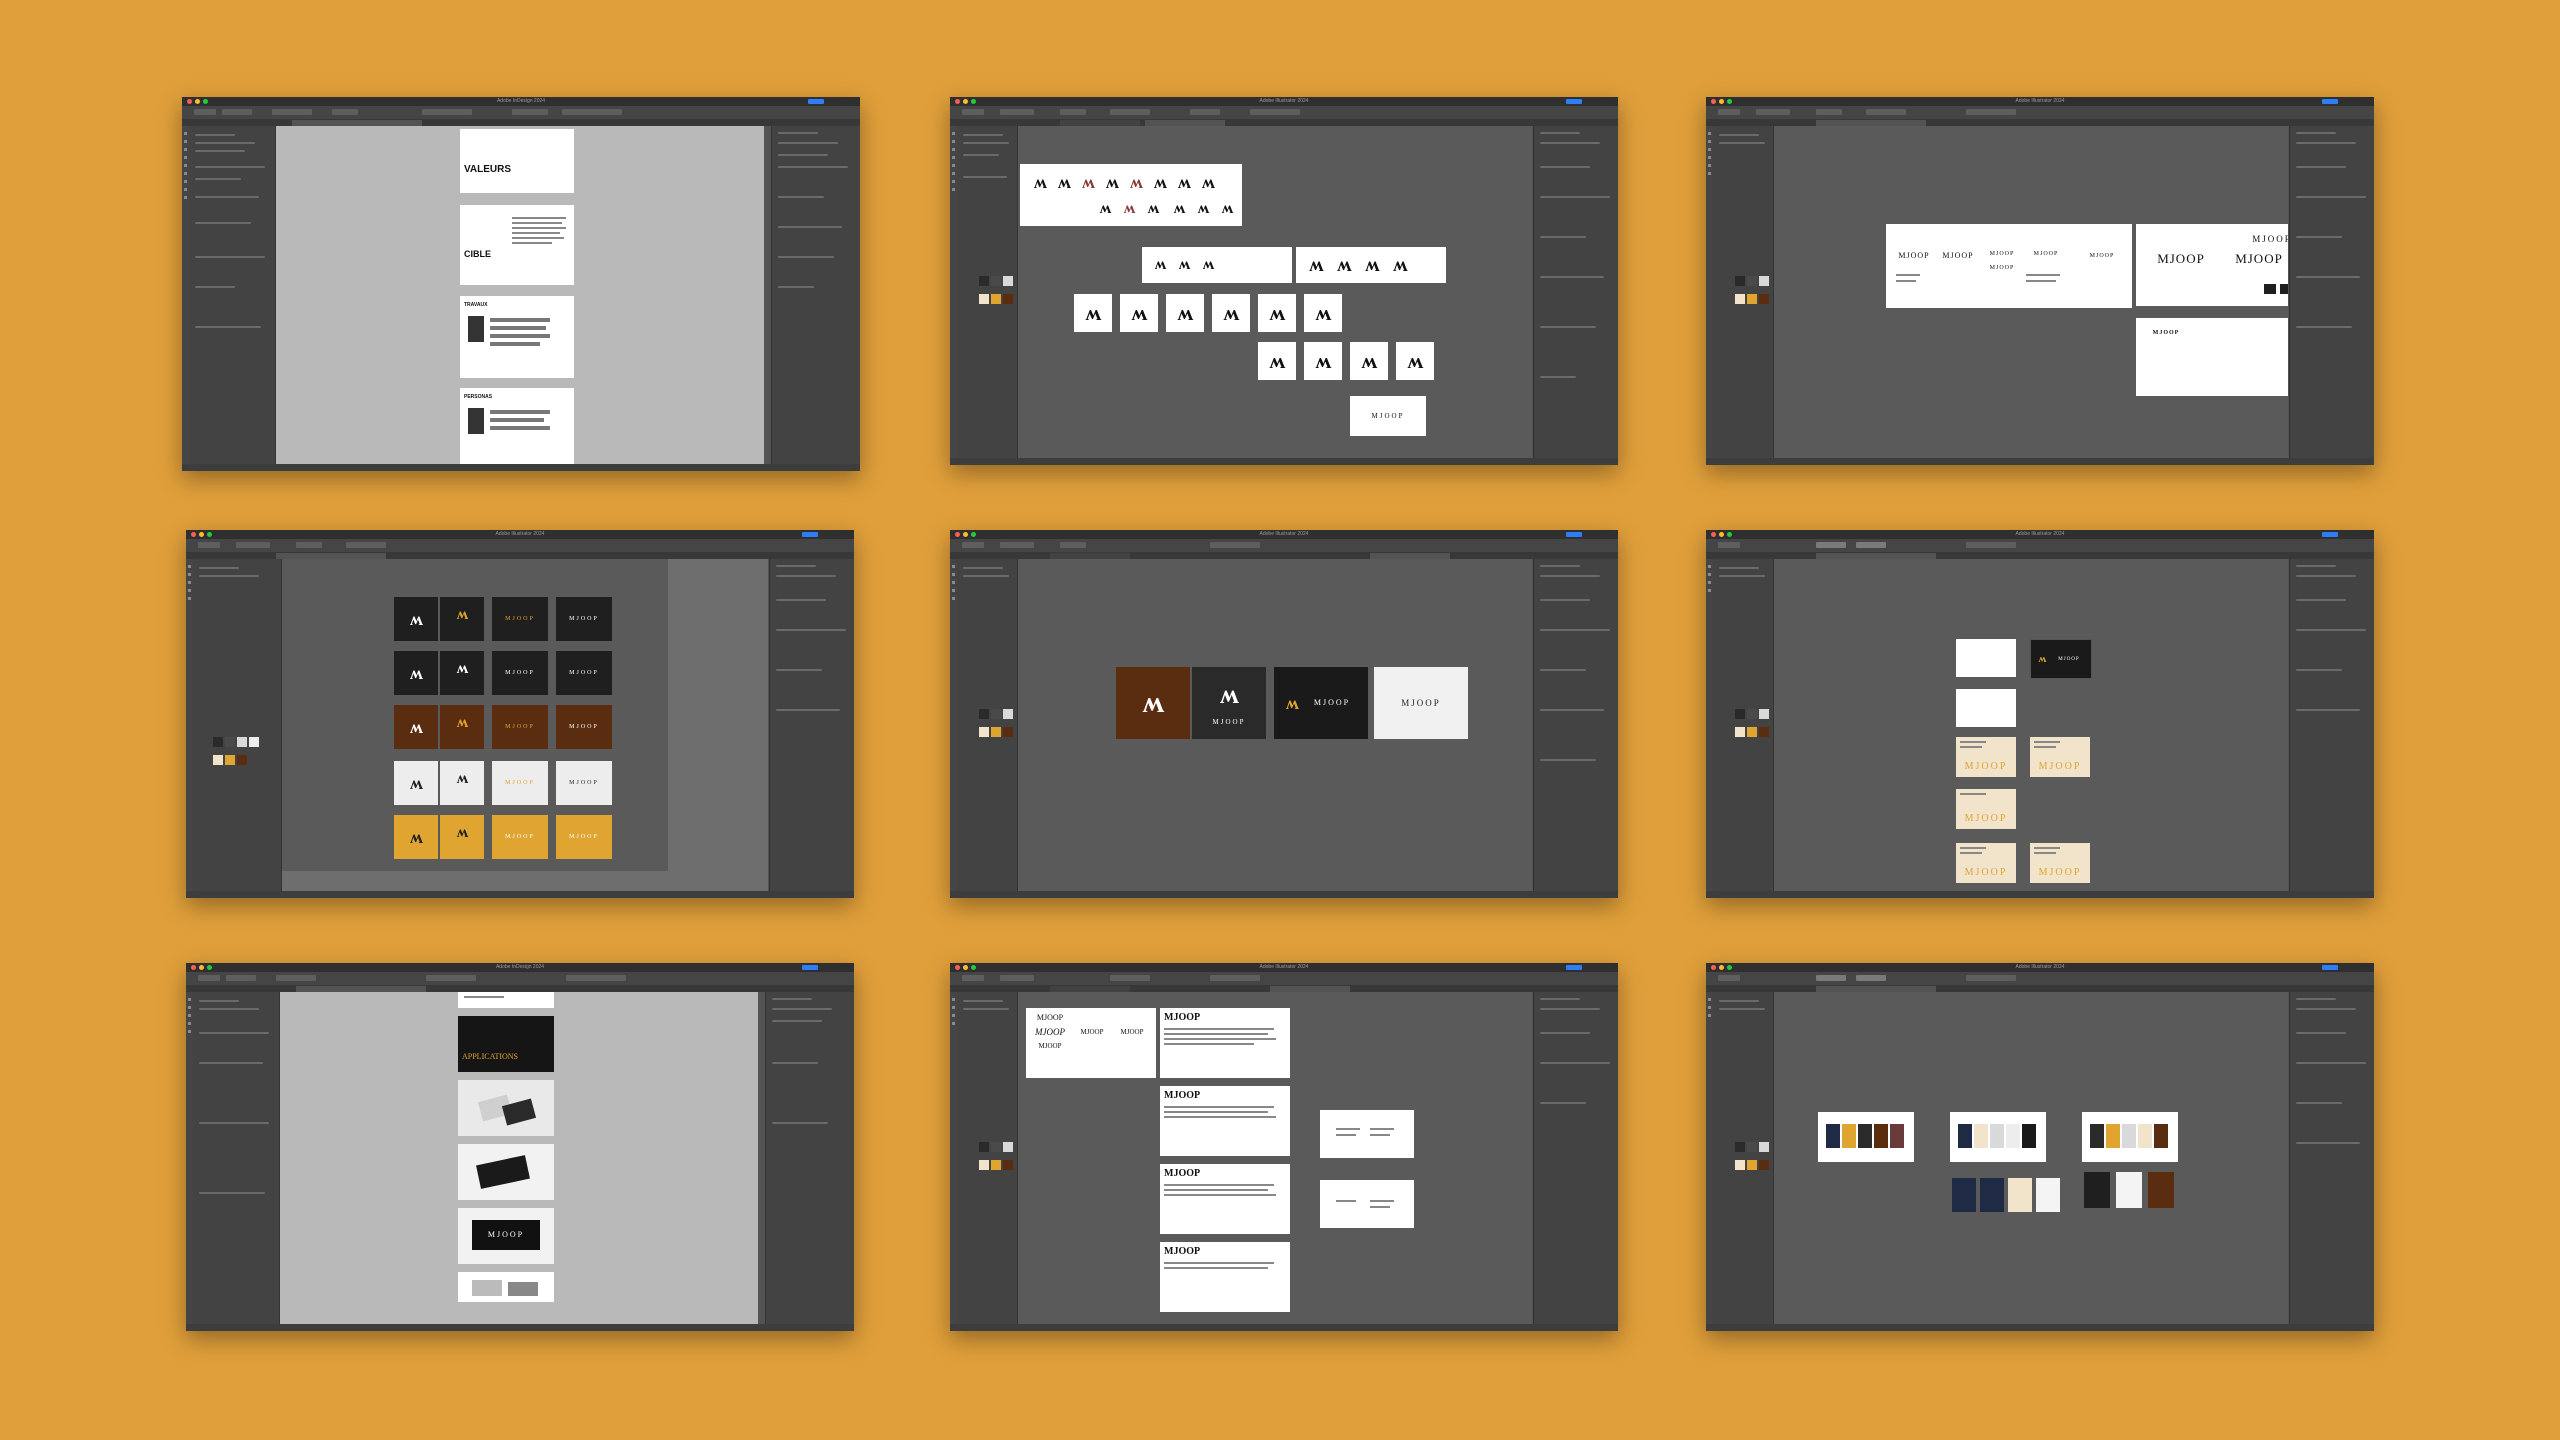 This screenshot has width=2560, height=1440. I want to click on canvas: ʍ ʍ MJOOP ʍ MJOOP MJOOP, so click(1275, 725).